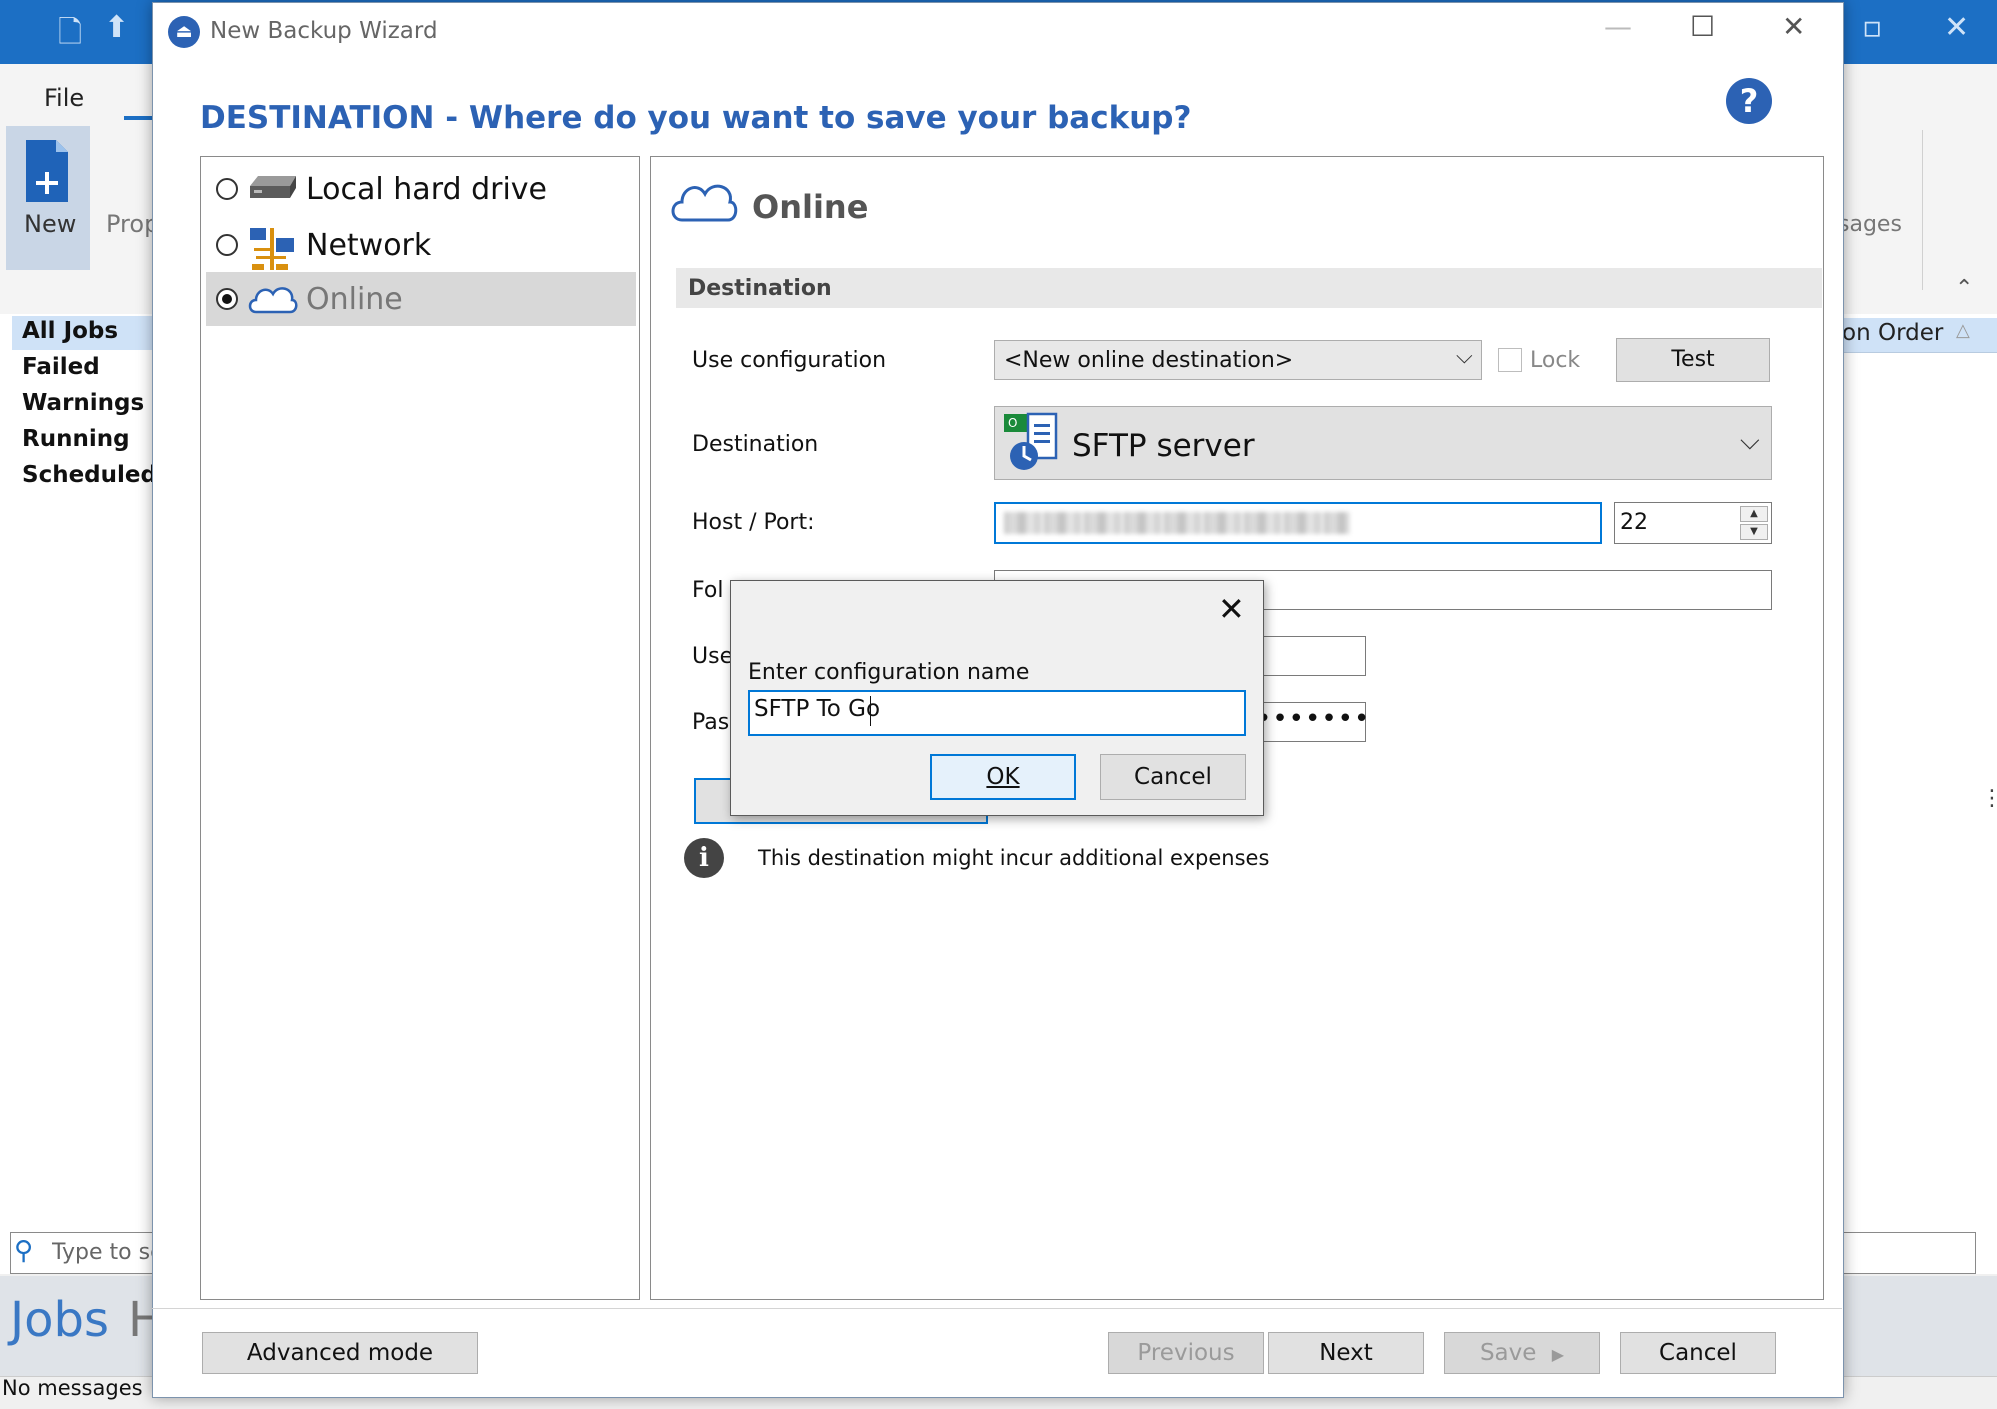 The image size is (1997, 1409). I want to click on sidebar-item-all-jobs: All Jobs, so click(70, 331).